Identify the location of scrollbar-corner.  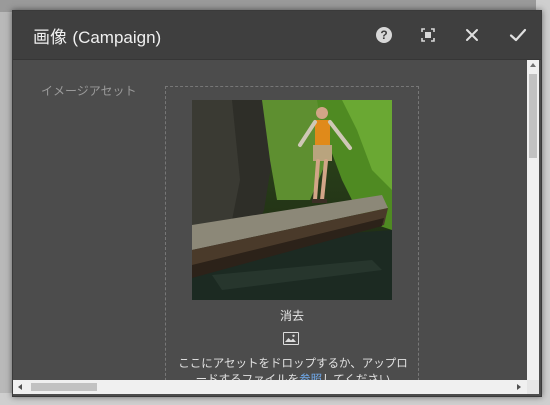
(533, 387).